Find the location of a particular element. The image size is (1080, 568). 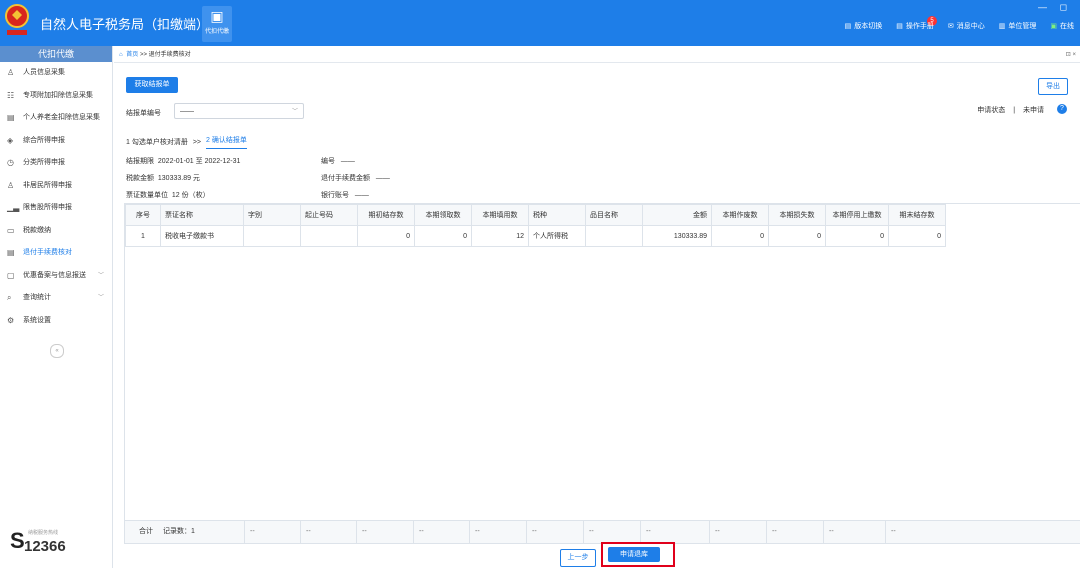

table-row: 1 税收电子缴款书 0 0 12 个人所得税 130333.89 0 0 0 0 is located at coordinates (535, 236).